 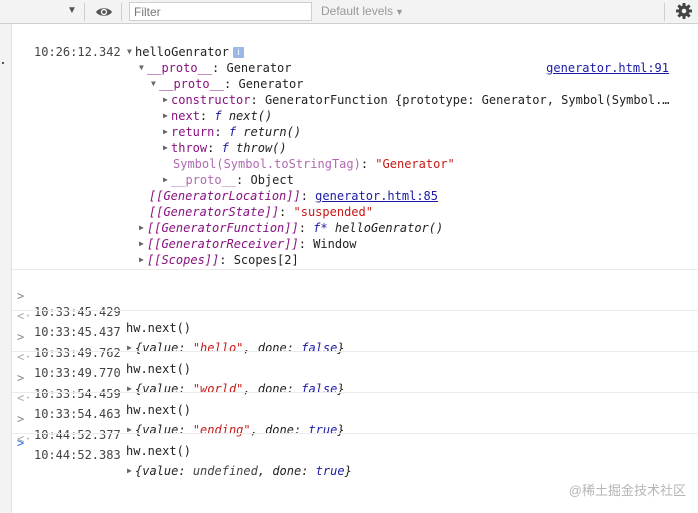 What do you see at coordinates (77, 455) in the screenshot?
I see `timestamp: 10:44:52.383` at bounding box center [77, 455].